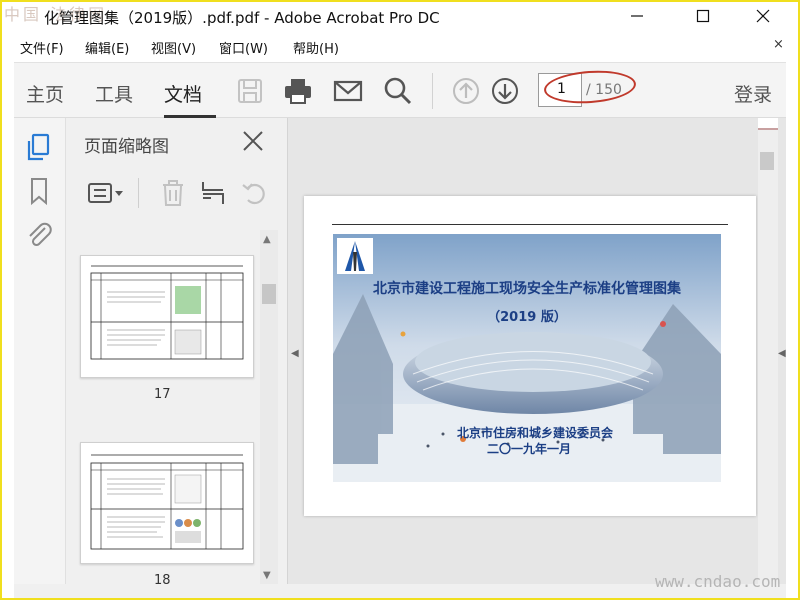 This screenshot has height=600, width=800. Describe the element at coordinates (162, 394) in the screenshot. I see `thumbnail-page-label: 17` at that location.